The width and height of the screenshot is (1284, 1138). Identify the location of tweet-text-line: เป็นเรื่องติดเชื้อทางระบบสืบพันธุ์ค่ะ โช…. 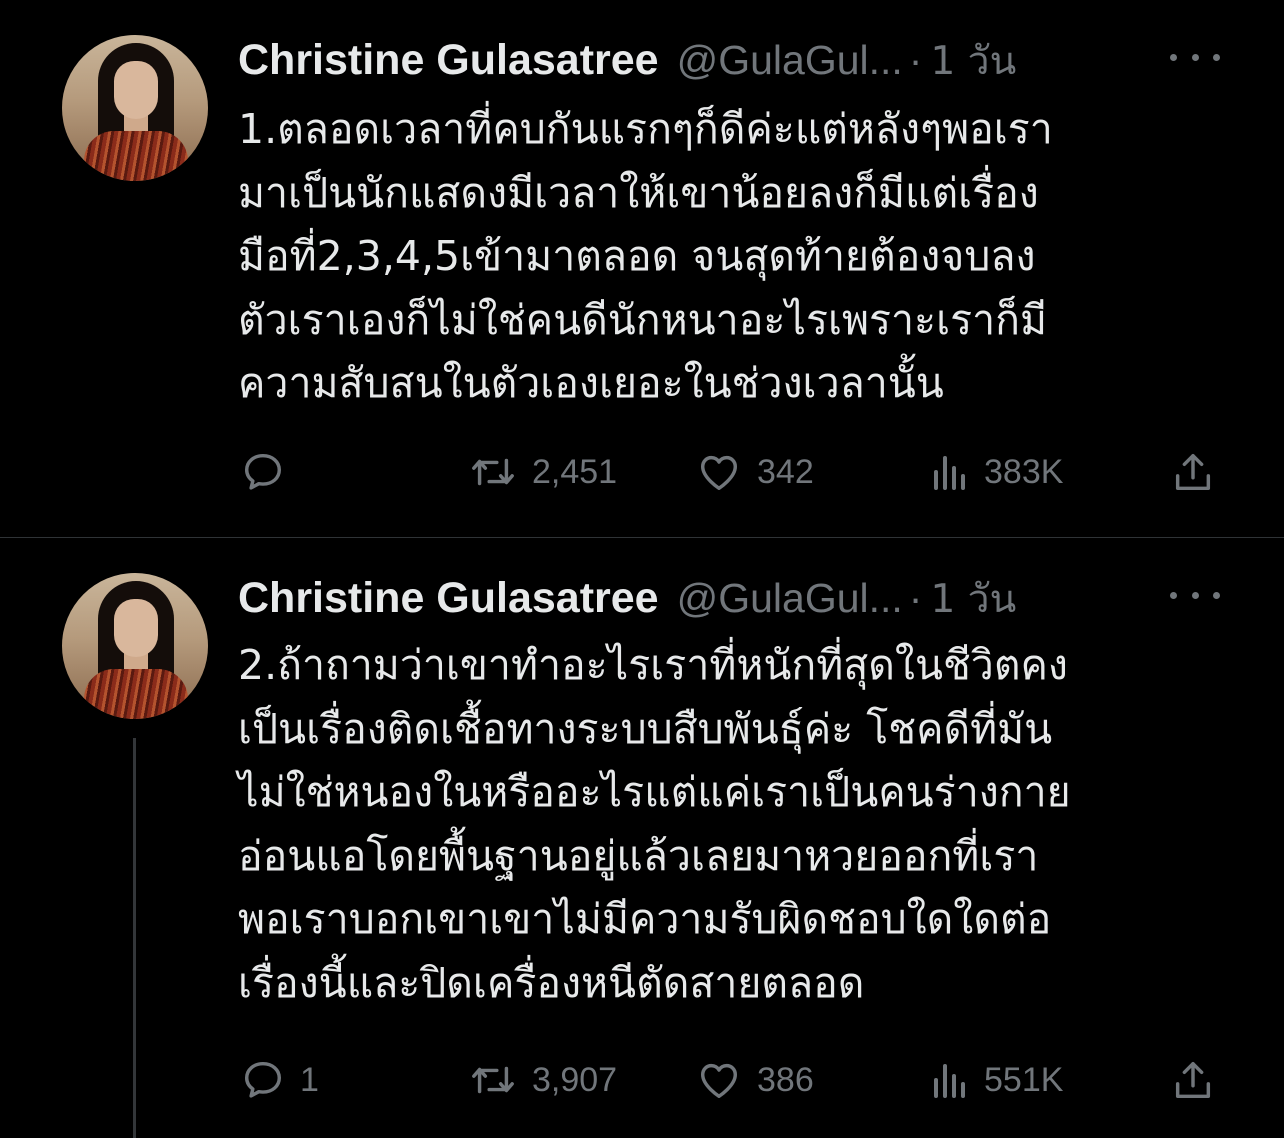
(645, 728).